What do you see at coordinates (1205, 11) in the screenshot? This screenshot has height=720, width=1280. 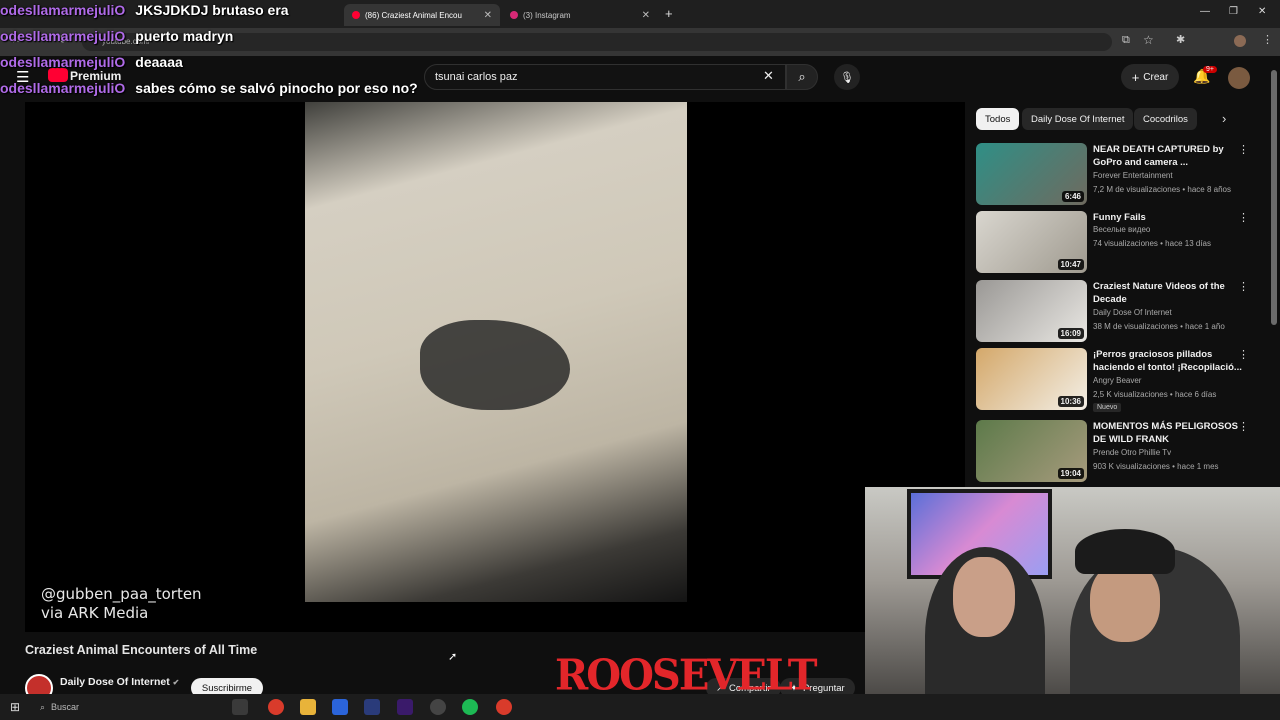 I see `minimize-icon: —` at bounding box center [1205, 11].